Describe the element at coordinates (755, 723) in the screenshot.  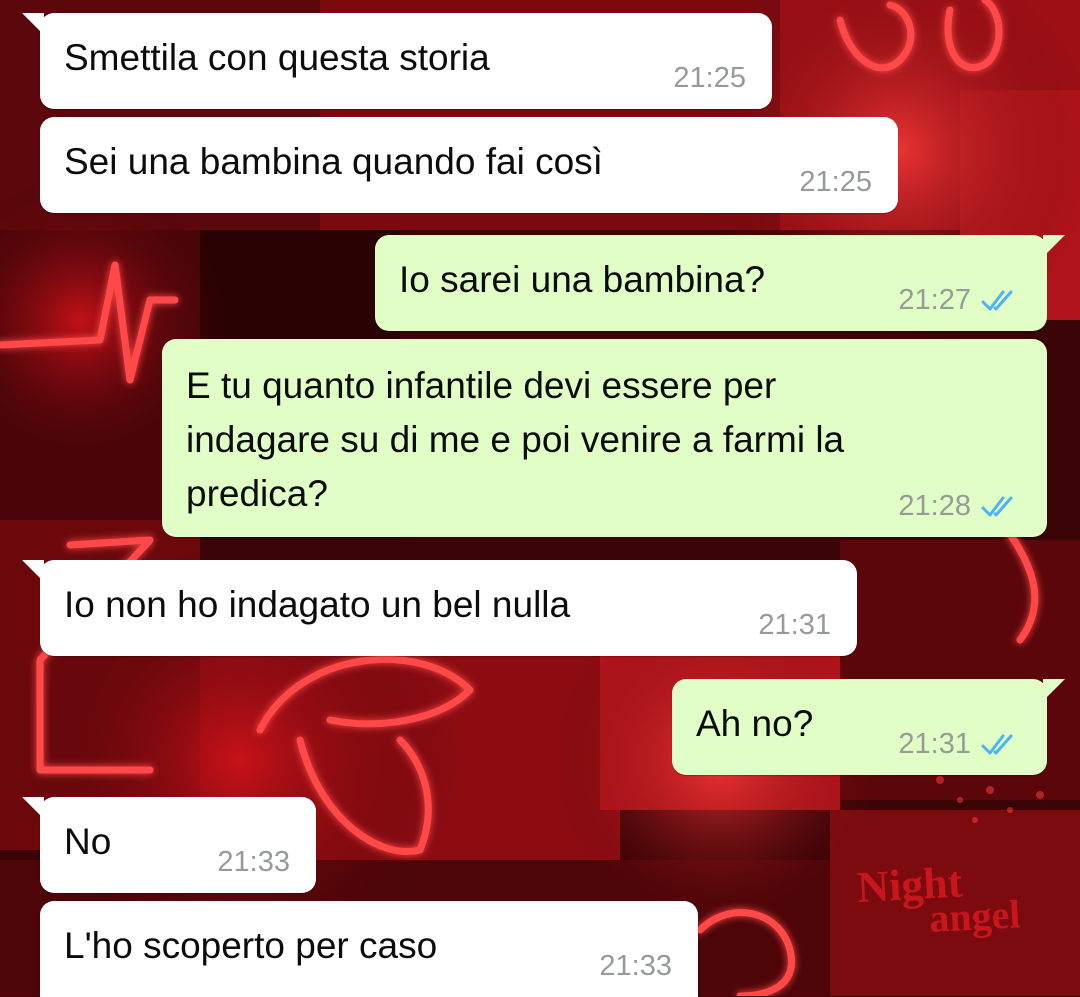
I see `message-text: Ah no?` at that location.